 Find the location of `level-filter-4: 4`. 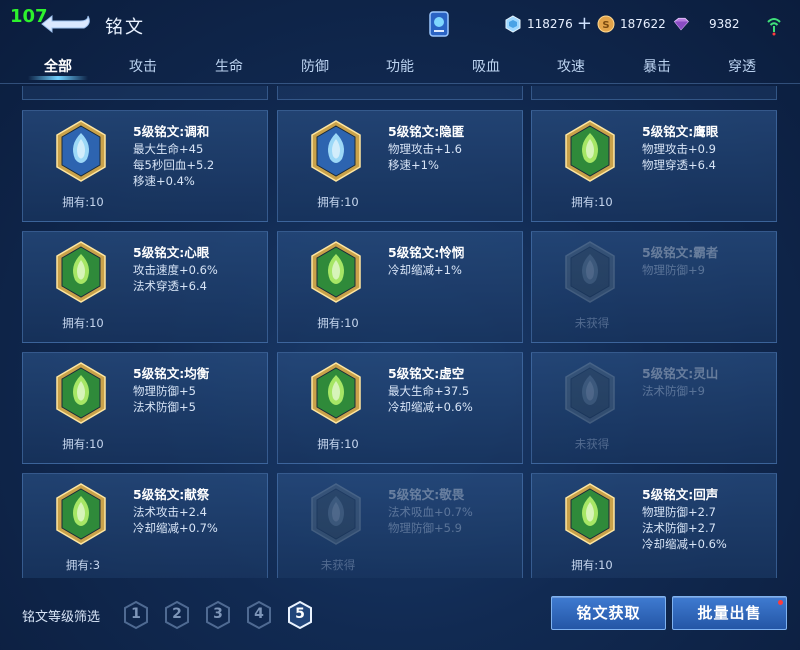

level-filter-4: 4 is located at coordinates (259, 615).